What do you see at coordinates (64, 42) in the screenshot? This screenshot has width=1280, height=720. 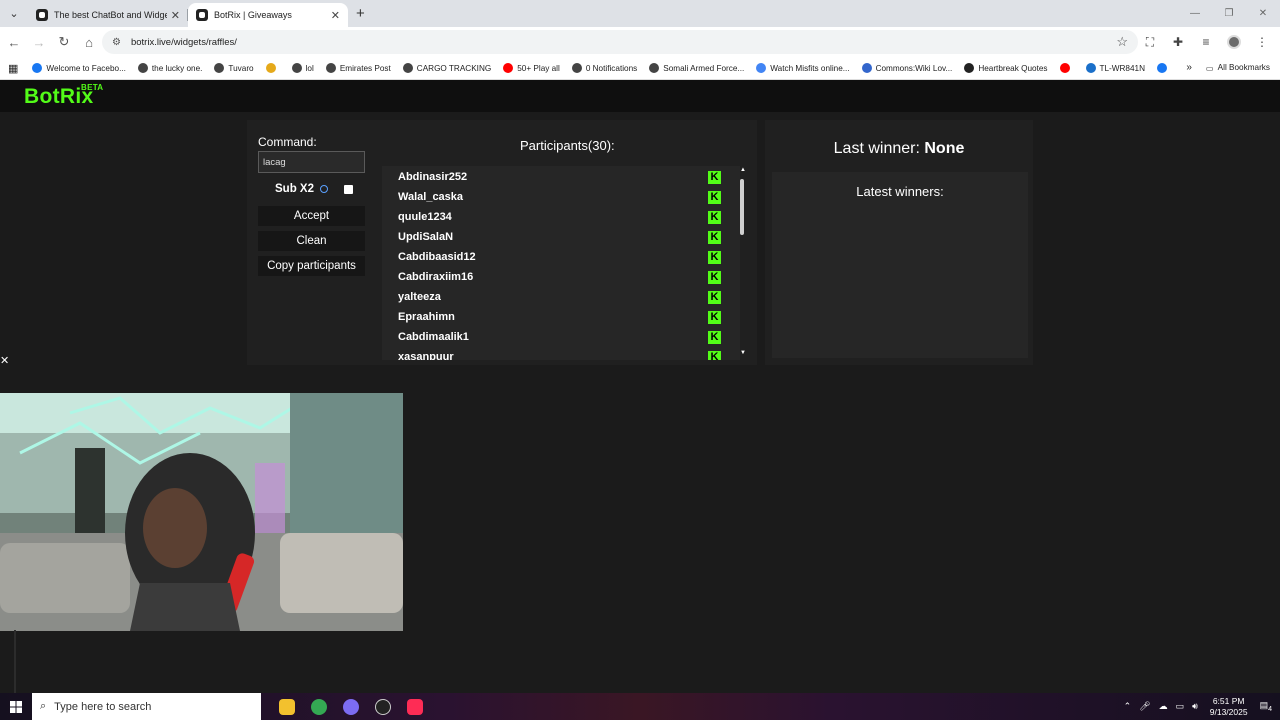 I see `reload-icon: ↻` at bounding box center [64, 42].